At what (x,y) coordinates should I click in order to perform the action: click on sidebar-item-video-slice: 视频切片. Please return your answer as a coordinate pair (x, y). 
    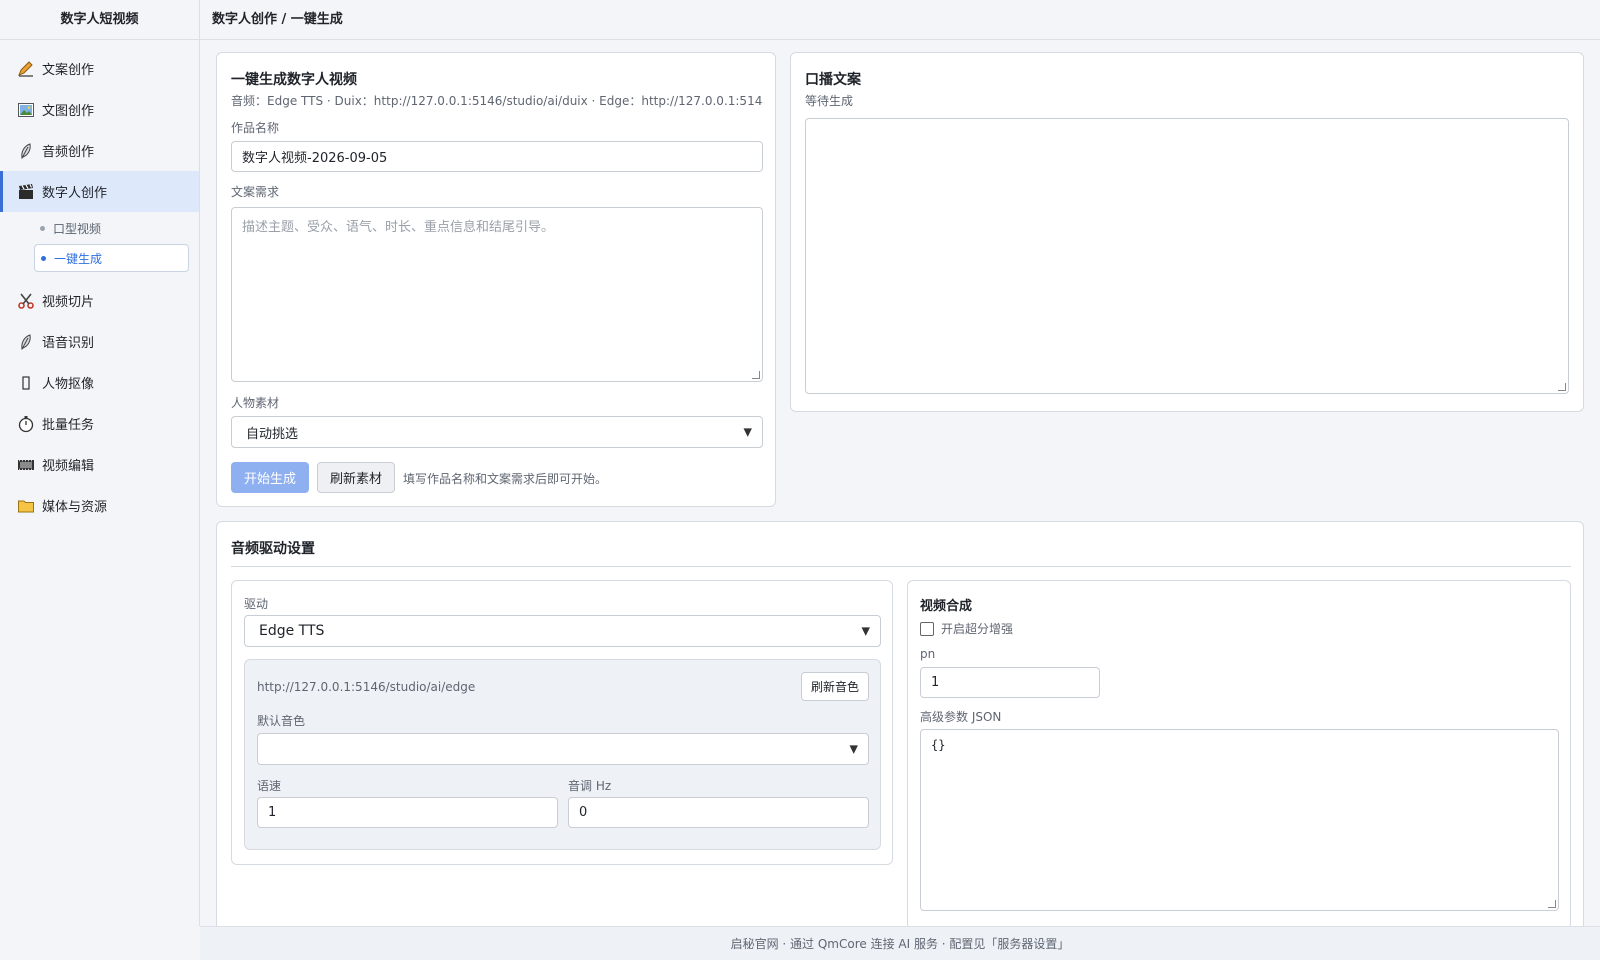
    Looking at the image, I should click on (99, 300).